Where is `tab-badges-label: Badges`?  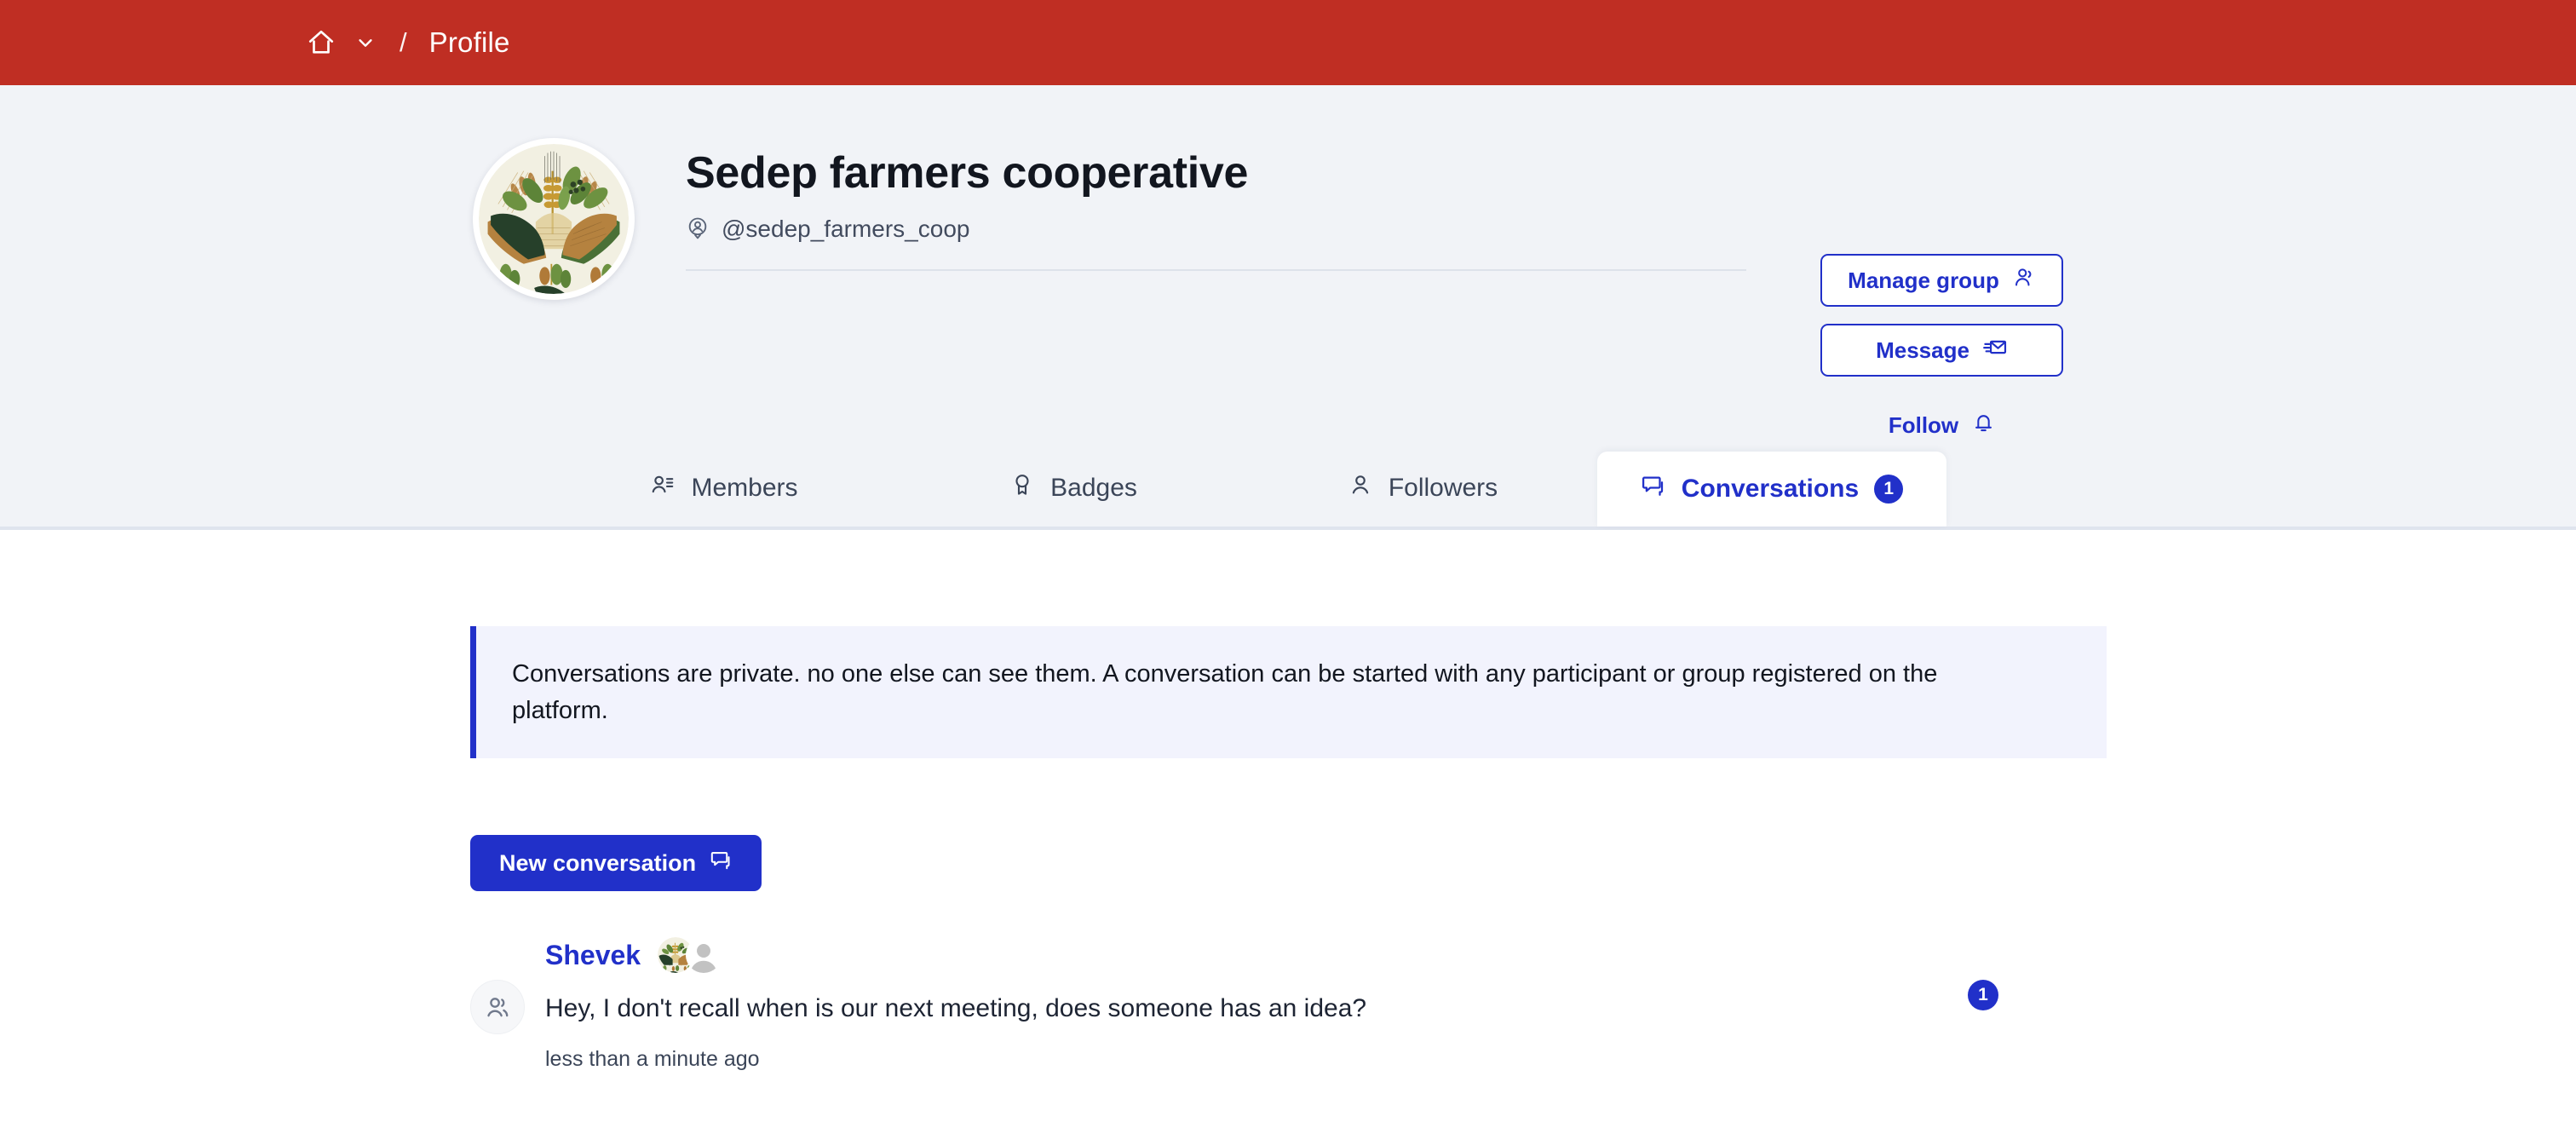
tab-badges-label: Badges is located at coordinates (1094, 488).